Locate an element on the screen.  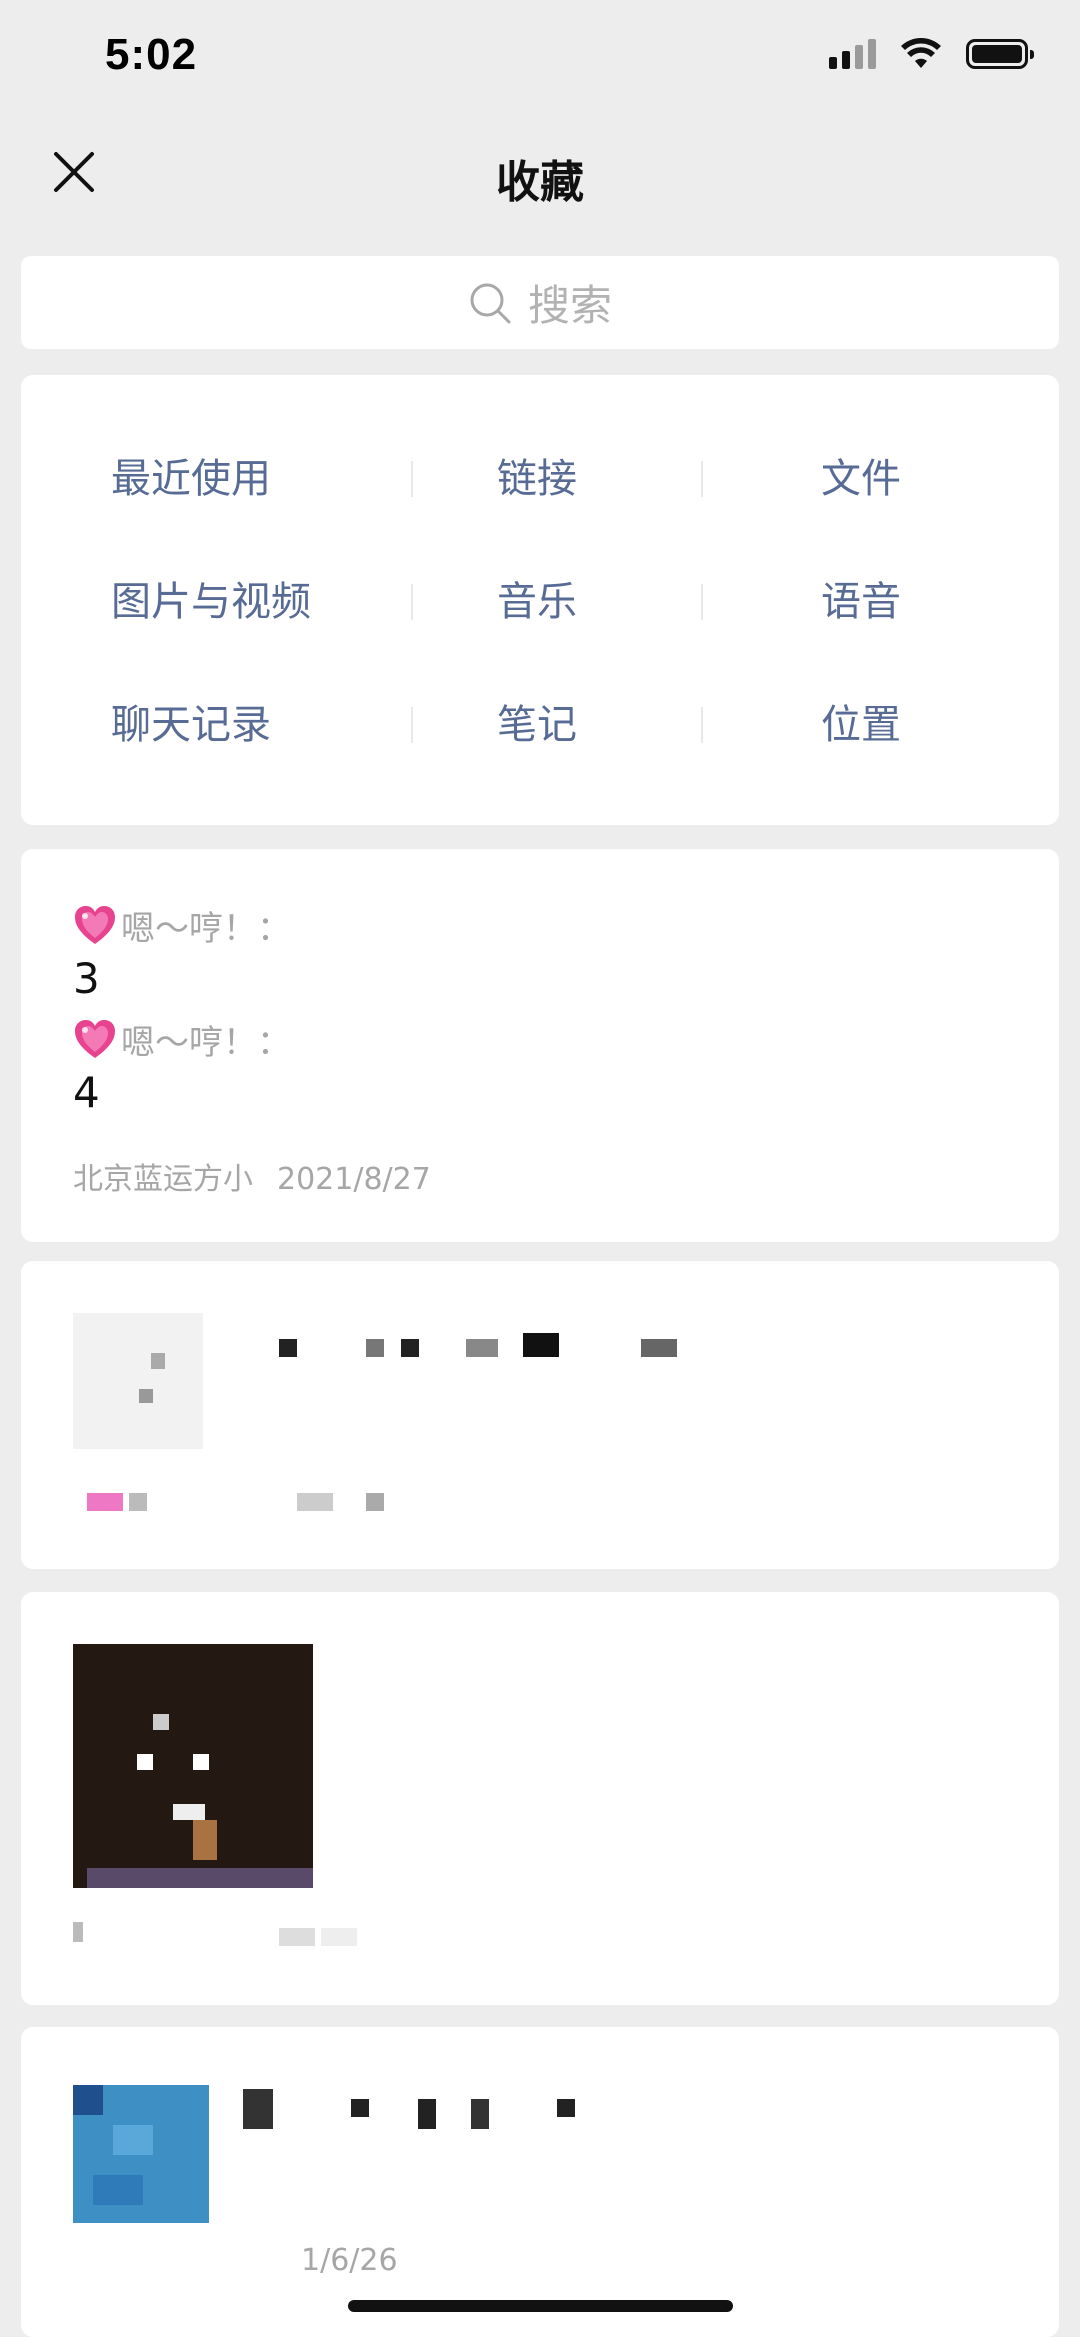
category-row: 聊天记录 笔记 位置 is located at coordinates (540, 725).